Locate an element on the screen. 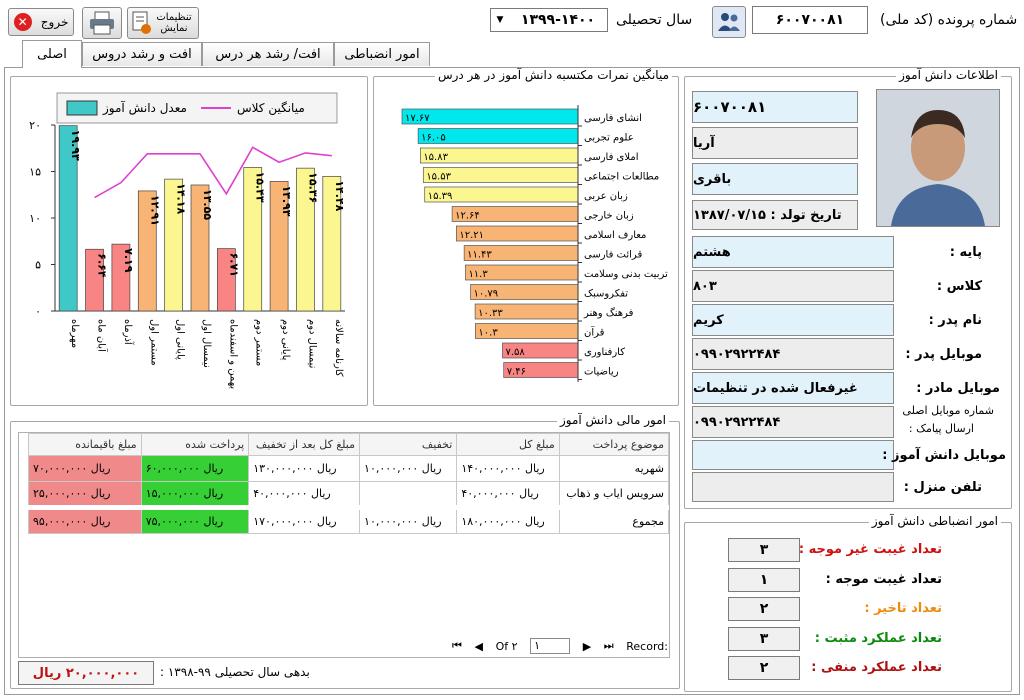 The width and height of the screenshot is (1024, 700). last-name-field: باقری is located at coordinates (775, 179).